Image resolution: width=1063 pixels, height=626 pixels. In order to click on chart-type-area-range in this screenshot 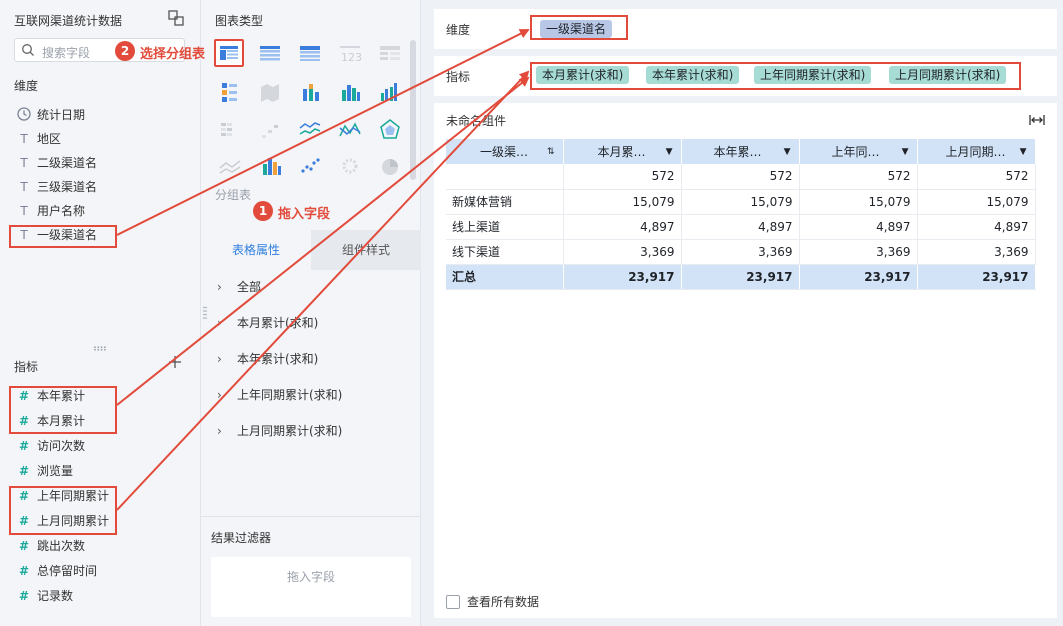, I will do `click(230, 166)`.